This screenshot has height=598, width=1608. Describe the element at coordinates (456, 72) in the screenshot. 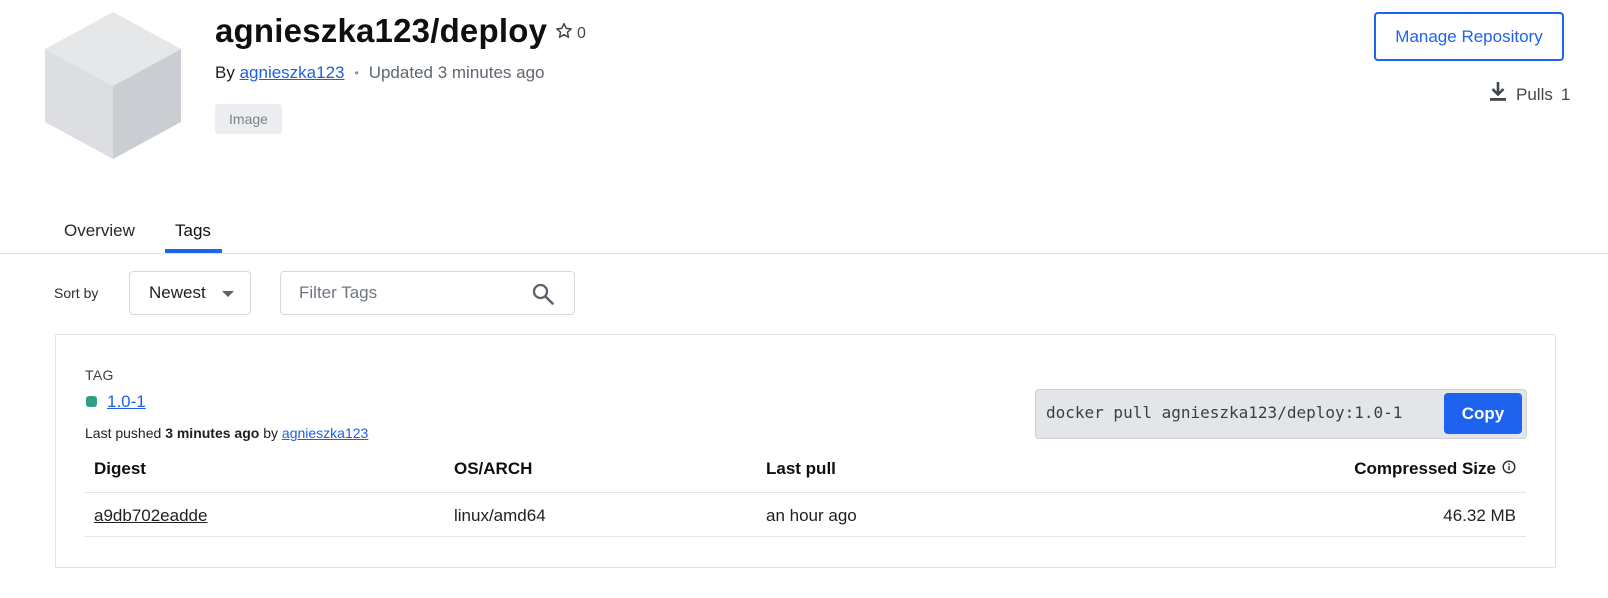

I see `updated-text: Updated 3 minutes ago` at that location.